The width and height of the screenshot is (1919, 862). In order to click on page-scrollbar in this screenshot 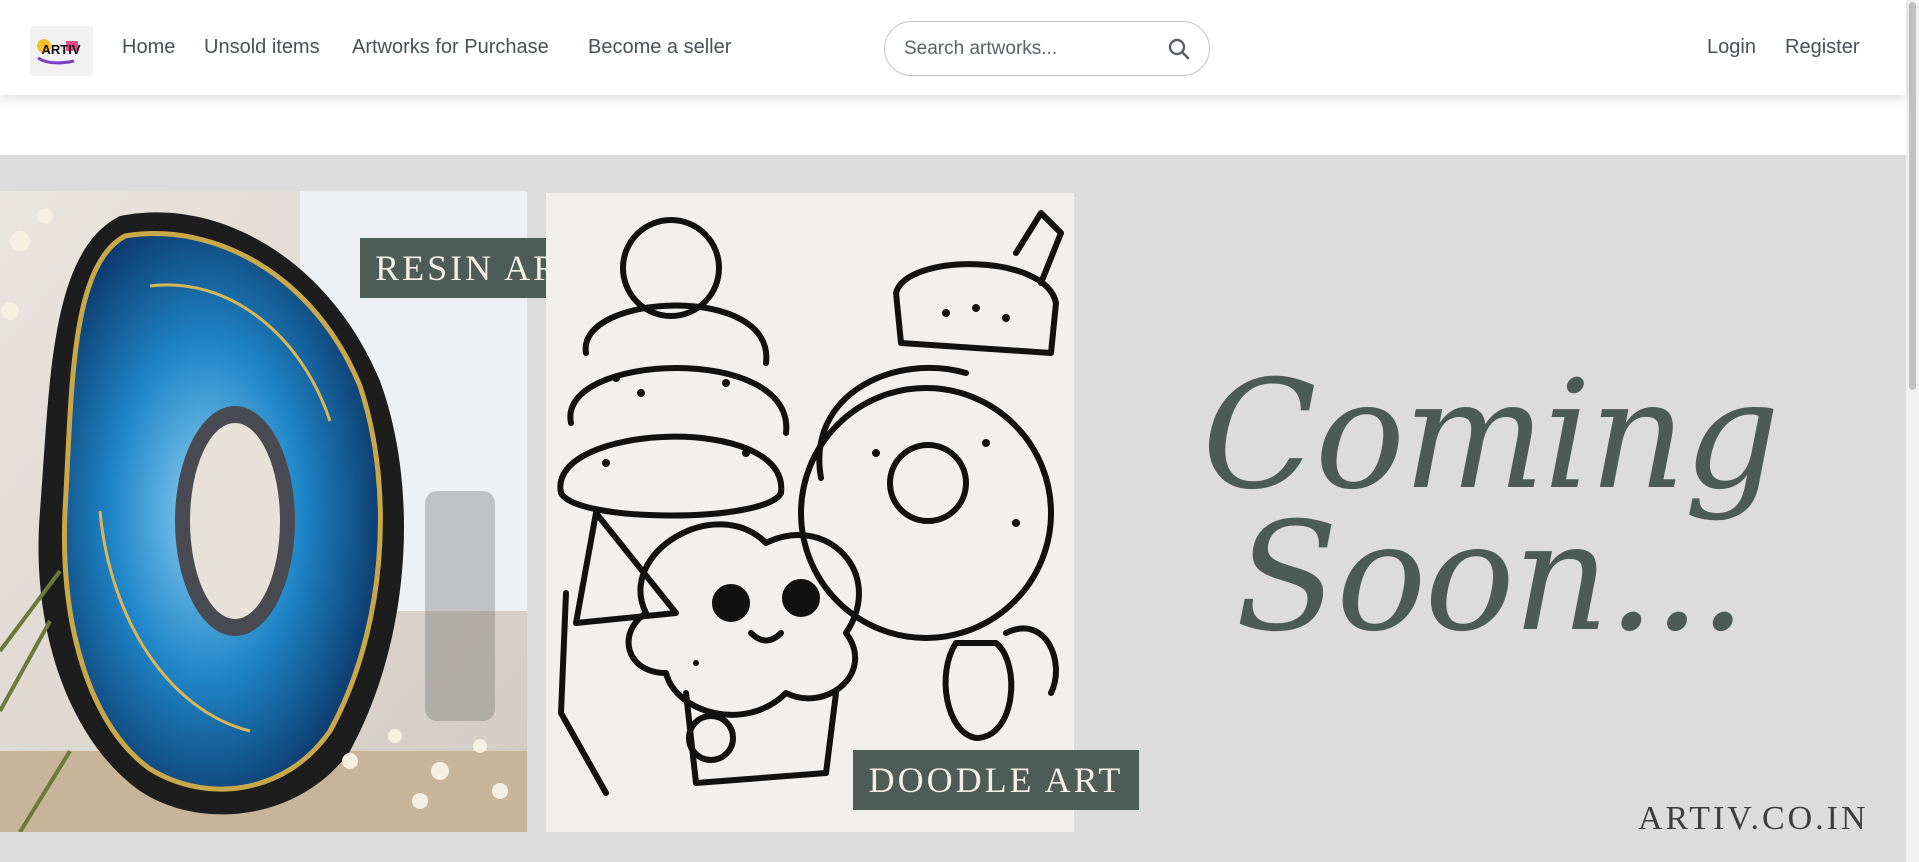, I will do `click(1912, 431)`.